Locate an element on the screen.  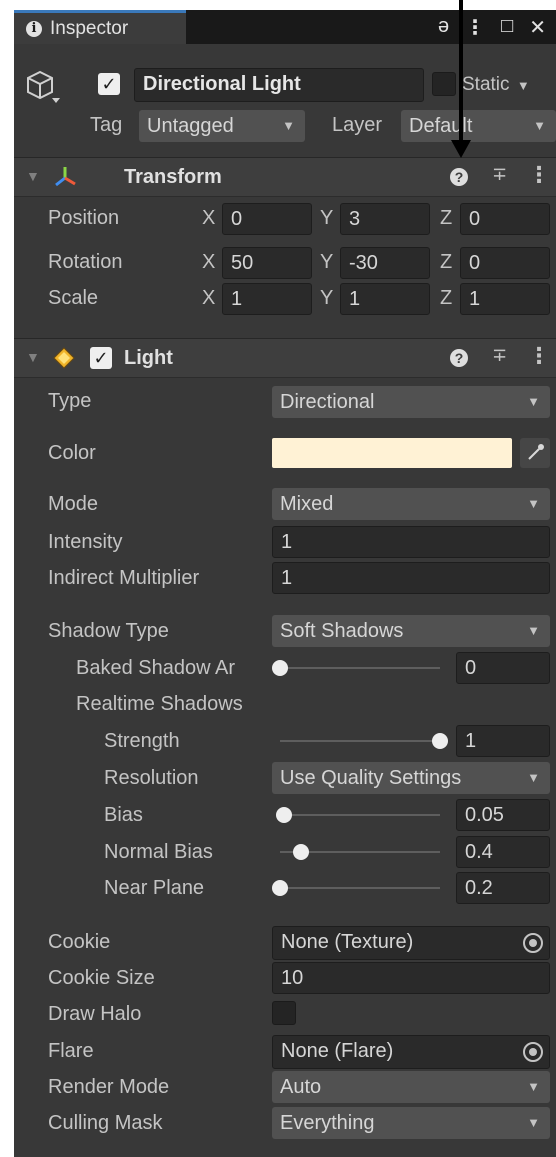
transform-icon is located at coordinates (65, 177).